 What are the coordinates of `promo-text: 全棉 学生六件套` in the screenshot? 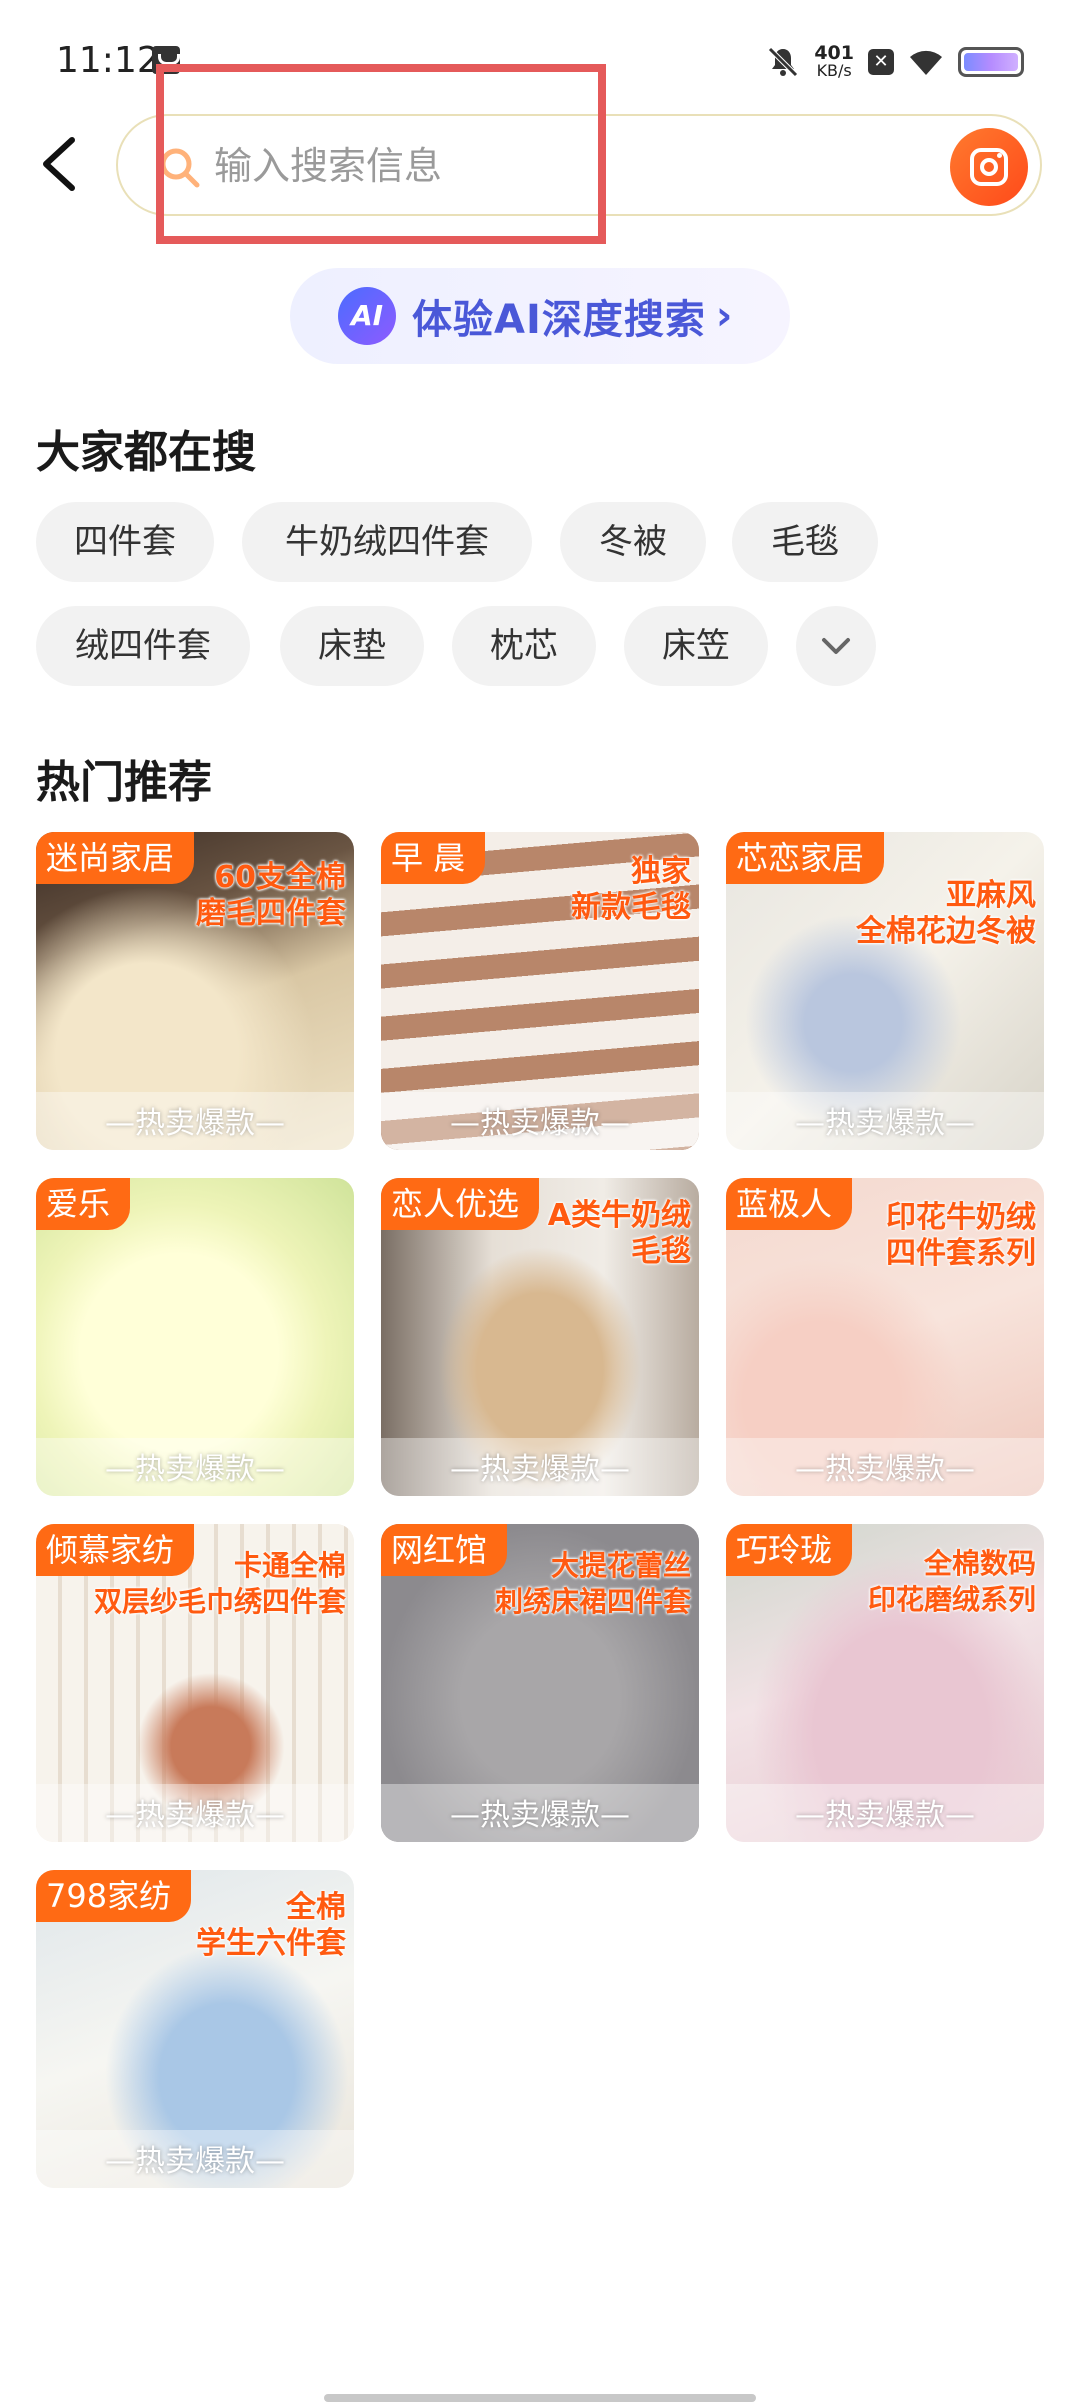 It's located at (271, 1925).